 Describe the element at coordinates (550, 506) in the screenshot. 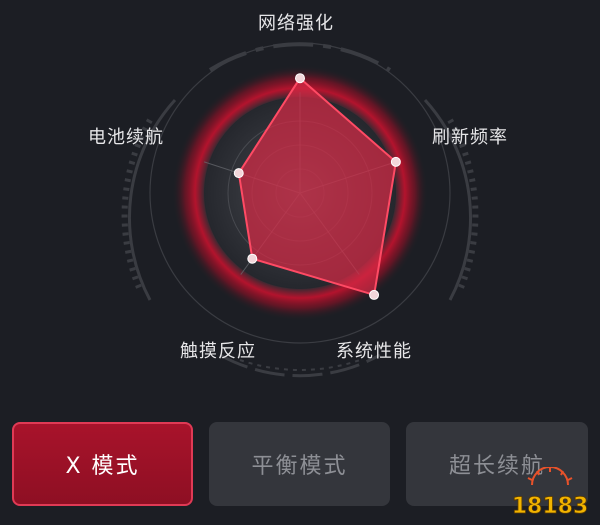

I see `watermark-text: 18183` at that location.